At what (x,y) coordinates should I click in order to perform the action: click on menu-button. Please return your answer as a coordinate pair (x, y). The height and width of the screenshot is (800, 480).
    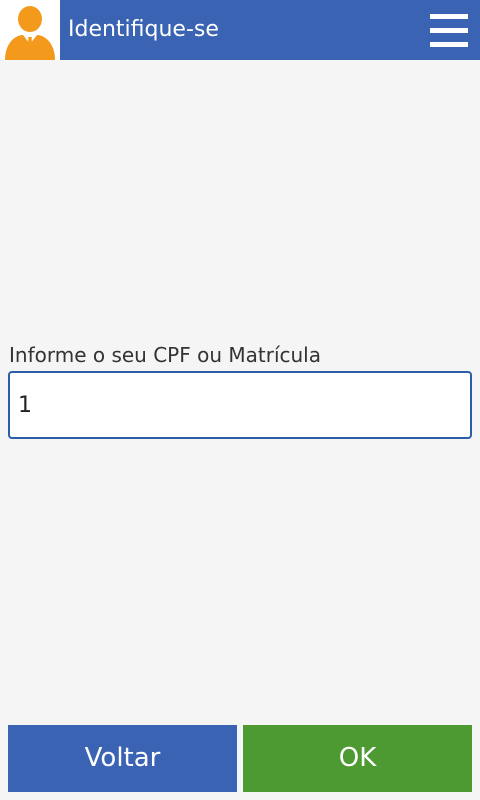
    Looking at the image, I should click on (449, 31).